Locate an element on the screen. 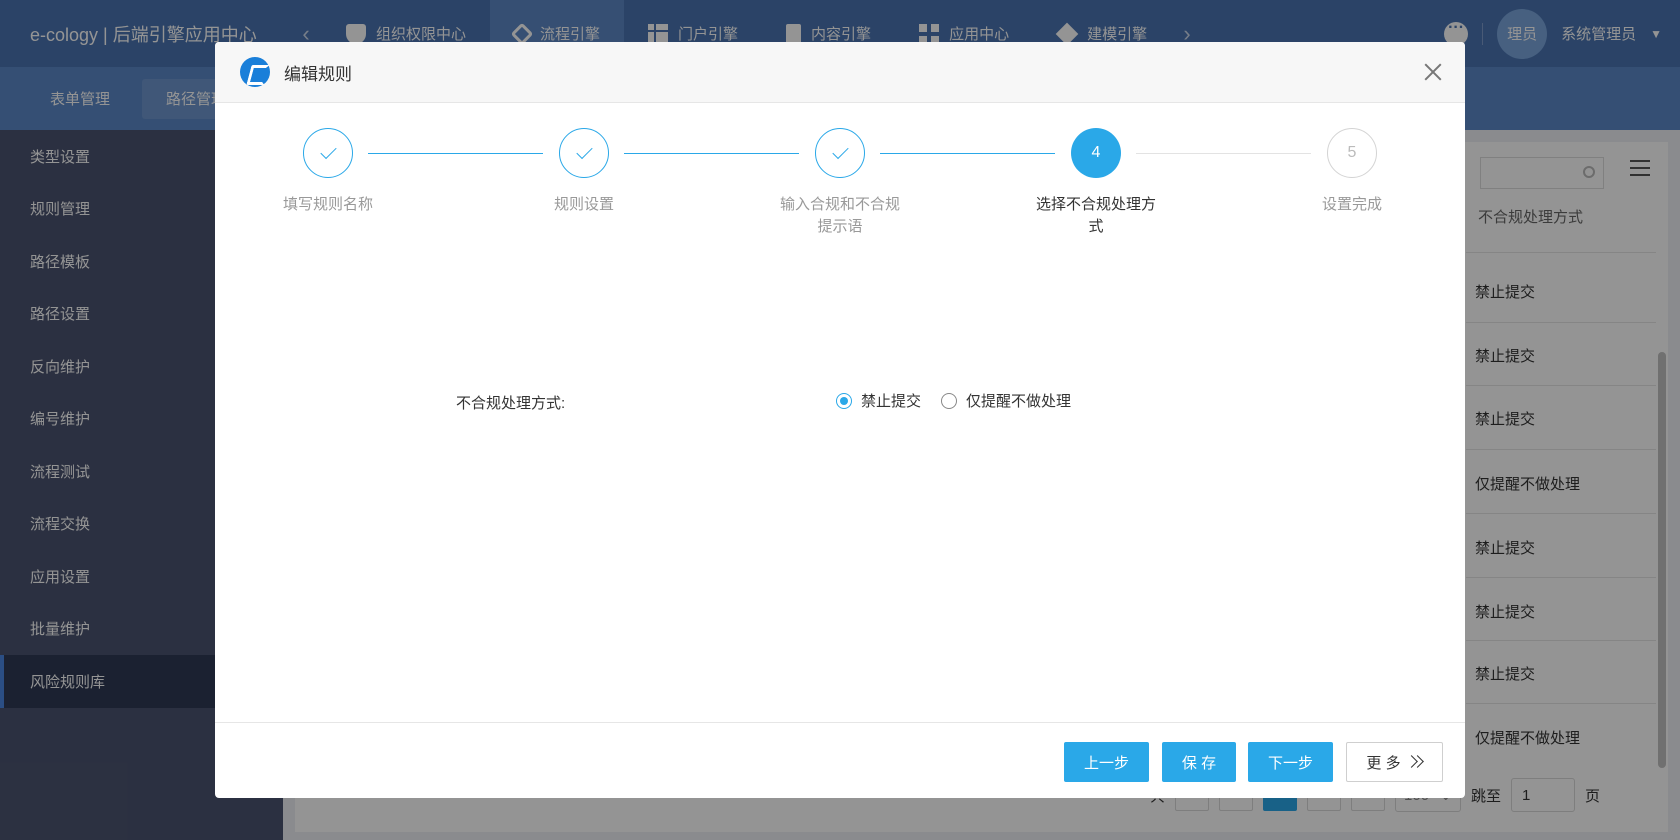 The width and height of the screenshot is (1680, 840). step-label: 设置完成 is located at coordinates (1351, 204).